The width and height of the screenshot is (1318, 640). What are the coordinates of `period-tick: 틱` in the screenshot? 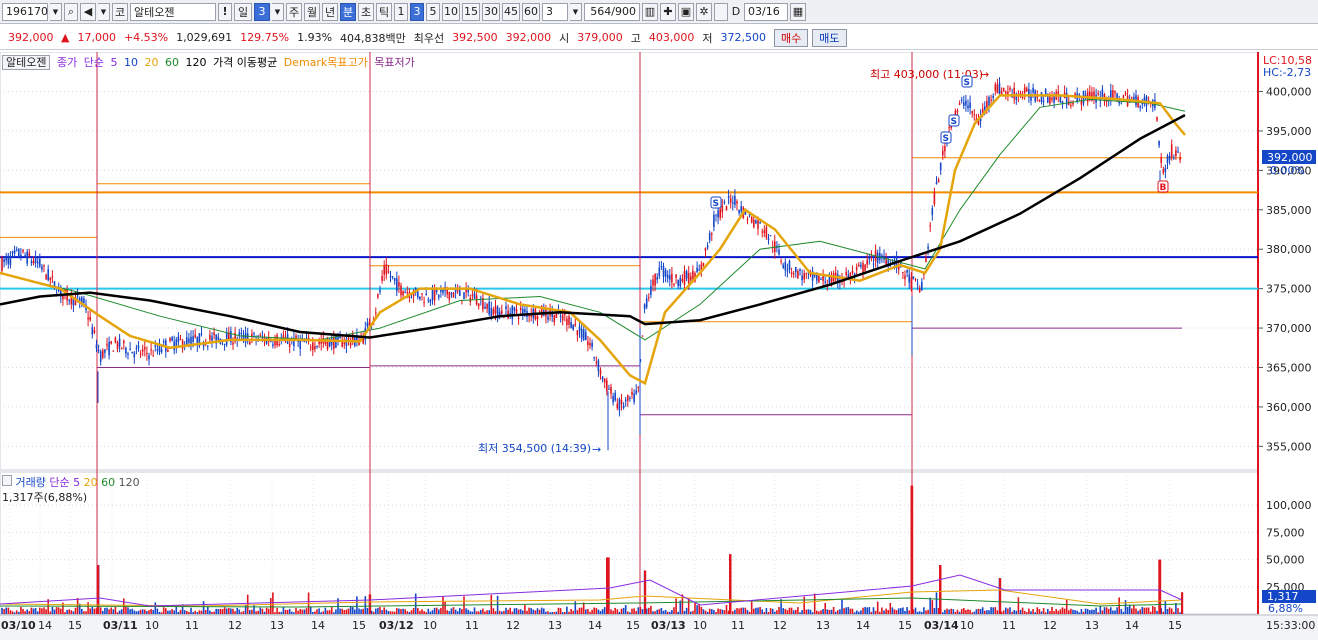 It's located at (384, 11).